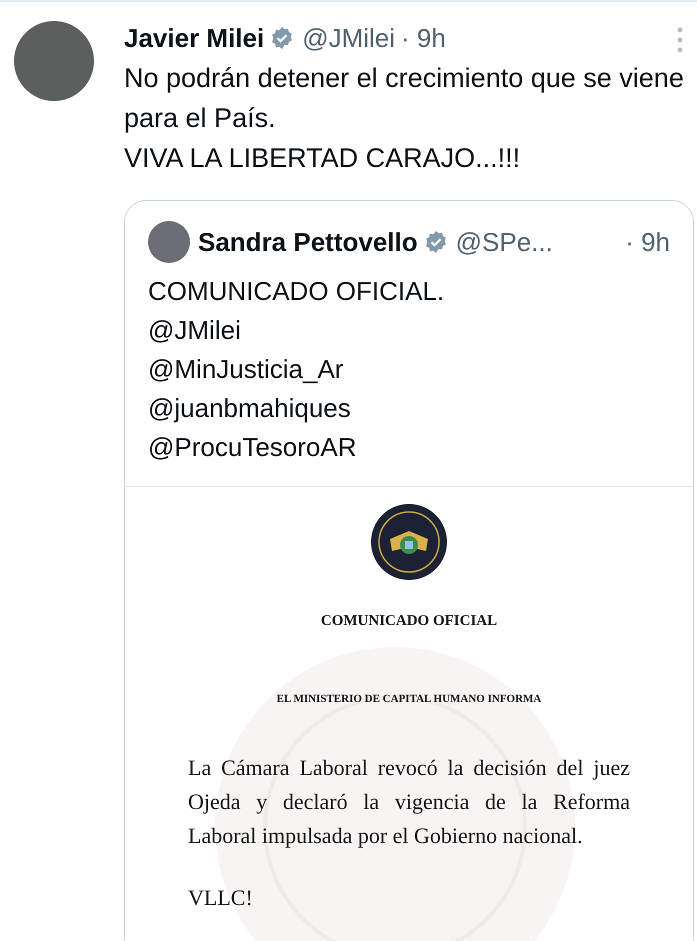 The height and width of the screenshot is (941, 697). Describe the element at coordinates (404, 98) in the screenshot. I see `tweet-text: No podrán detener el crecimiento que se viene para el País.` at that location.